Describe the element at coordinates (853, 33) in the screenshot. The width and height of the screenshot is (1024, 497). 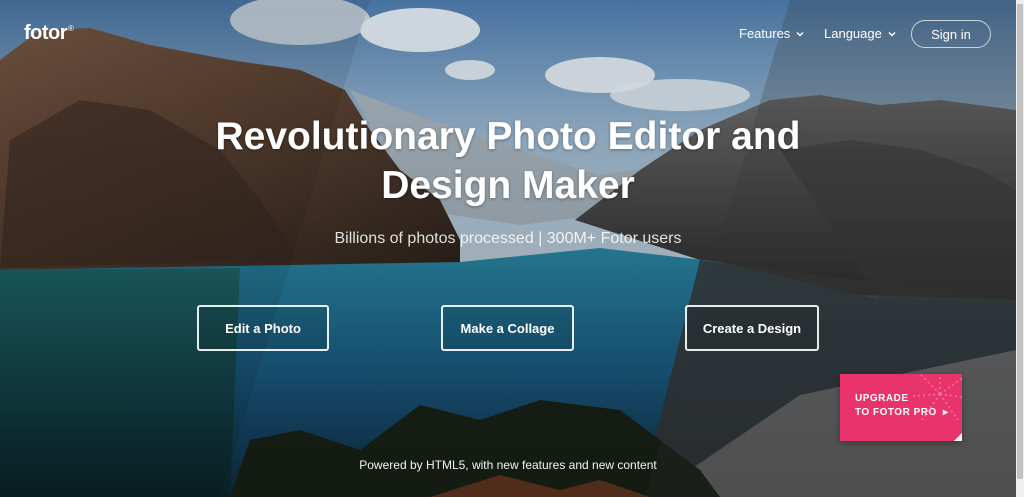
I see `language-label: Language` at that location.